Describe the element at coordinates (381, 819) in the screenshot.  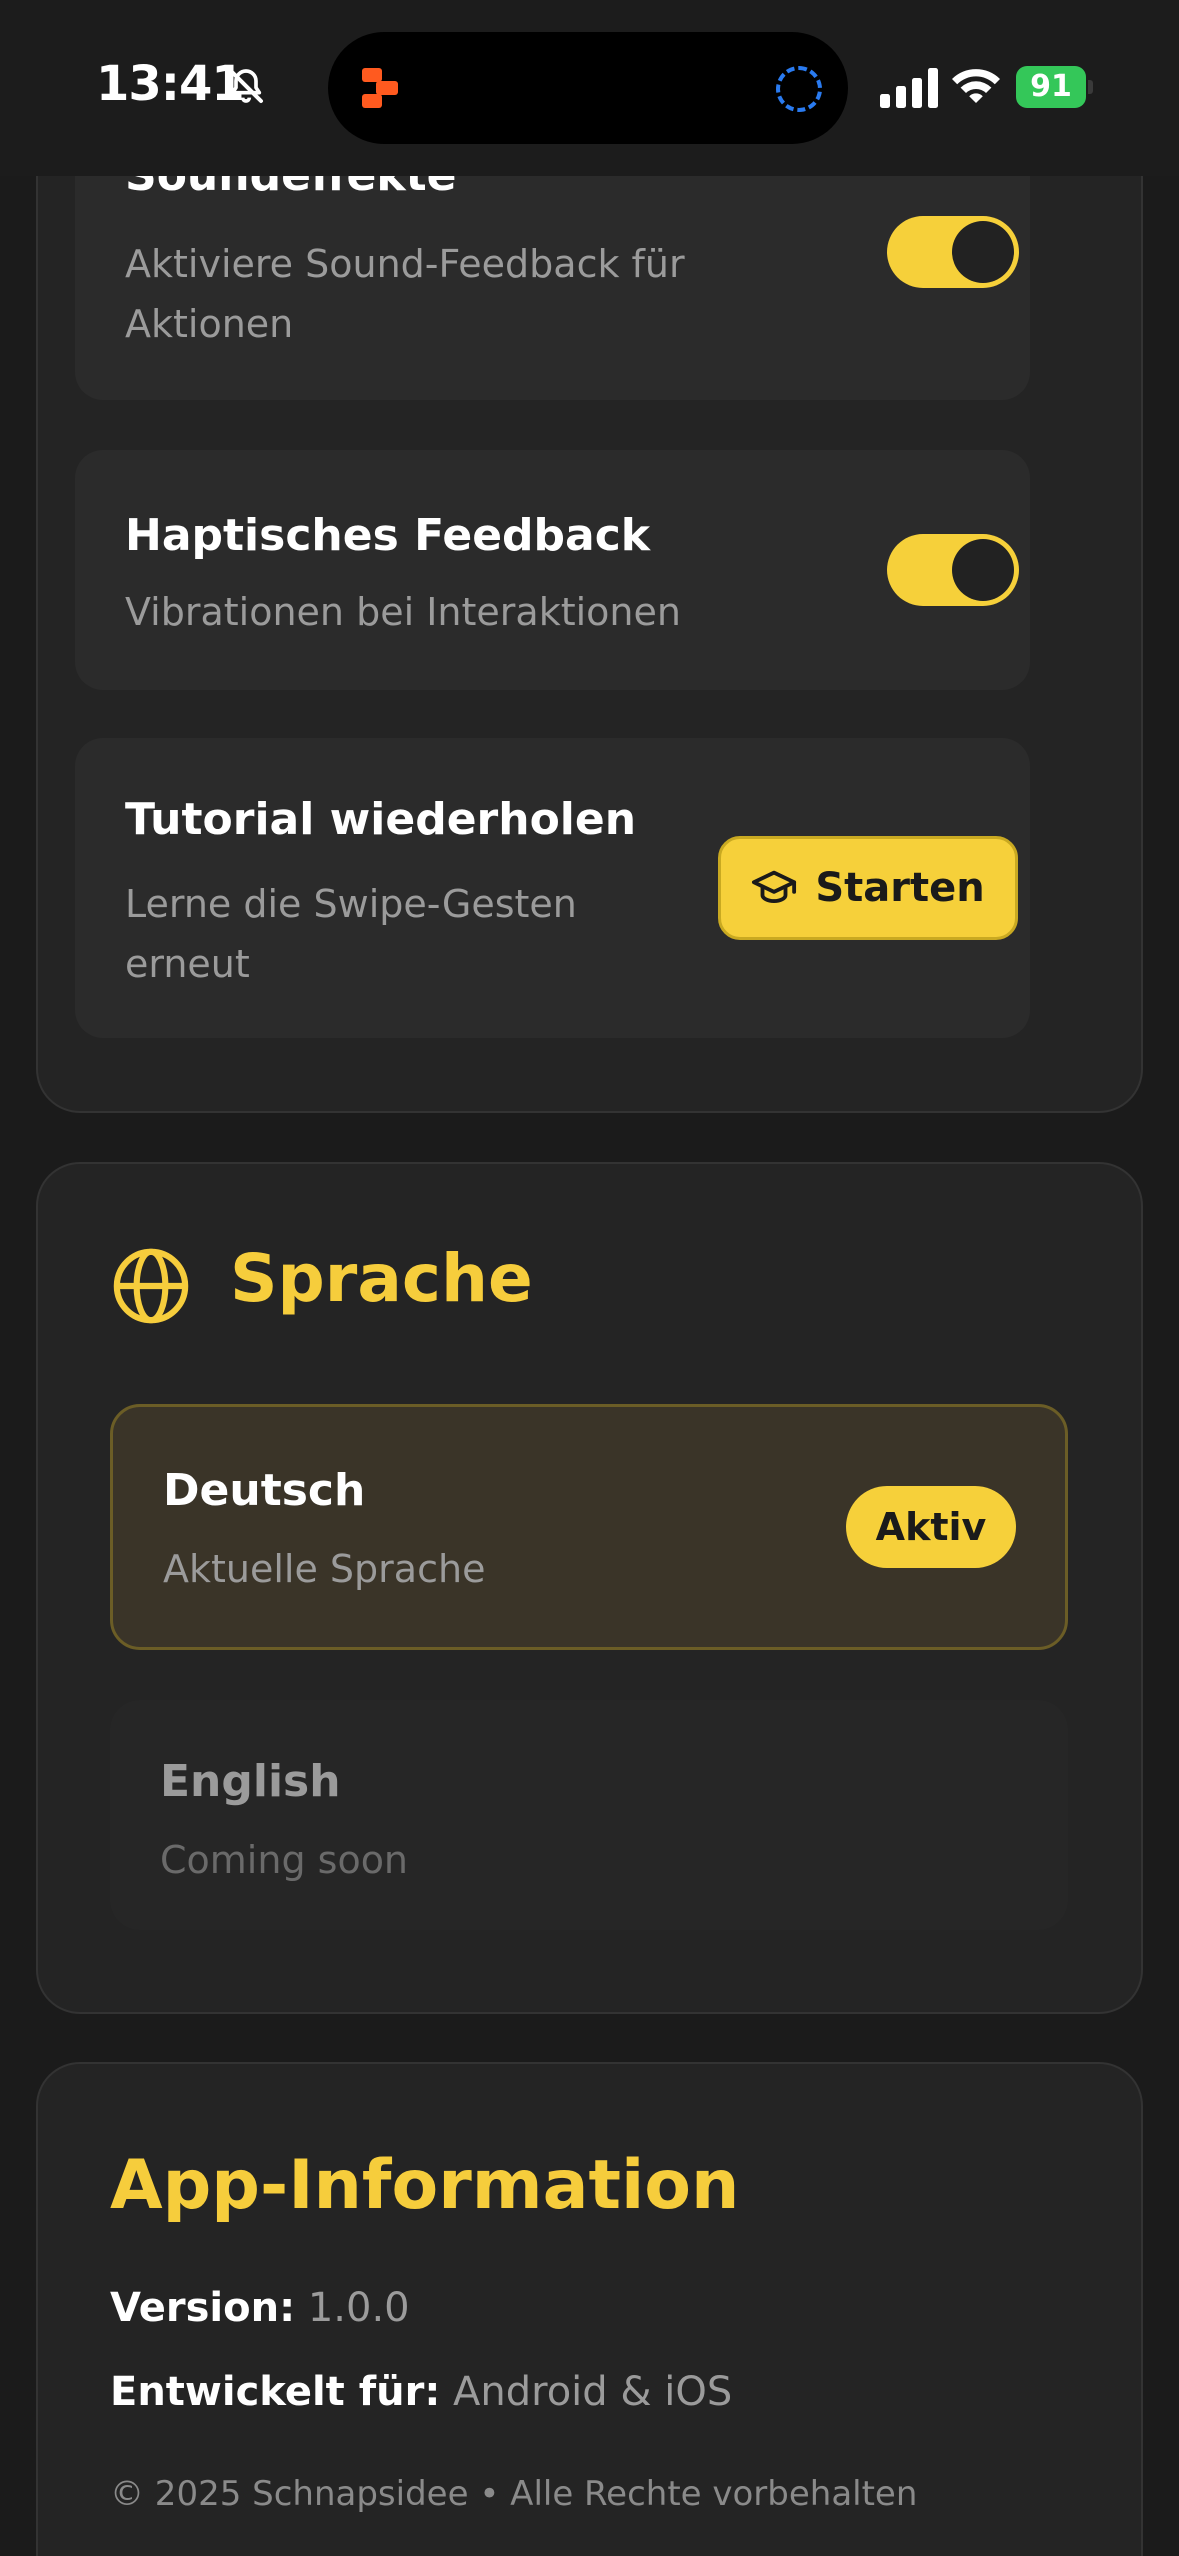
I see `tutorial-title: Tutorial wiederholen` at that location.